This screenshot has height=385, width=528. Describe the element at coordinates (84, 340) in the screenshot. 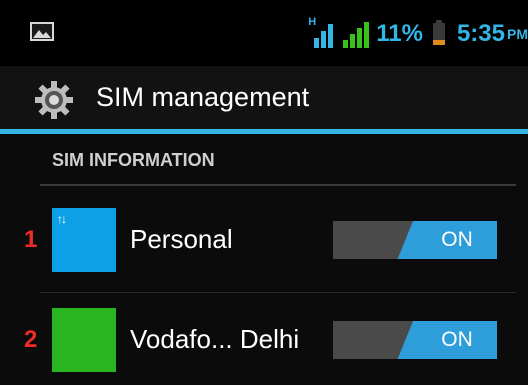

I see `sim-card-icon` at that location.